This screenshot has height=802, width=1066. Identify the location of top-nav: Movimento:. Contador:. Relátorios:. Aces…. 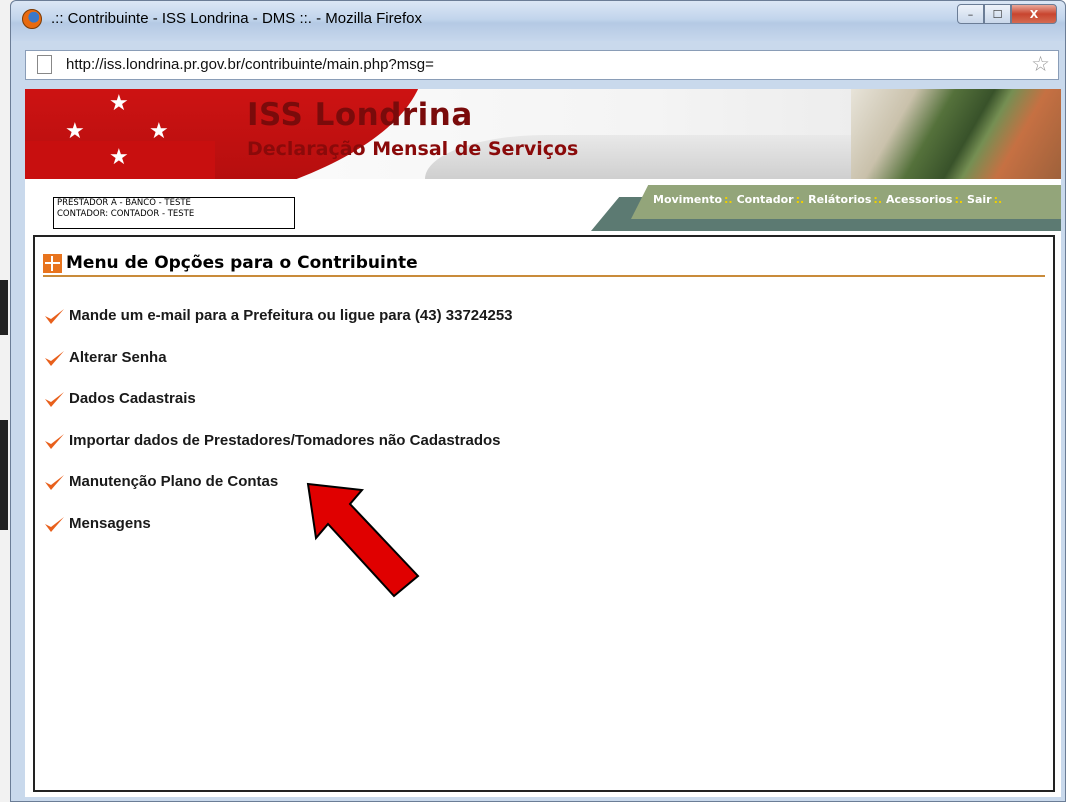
(826, 208).